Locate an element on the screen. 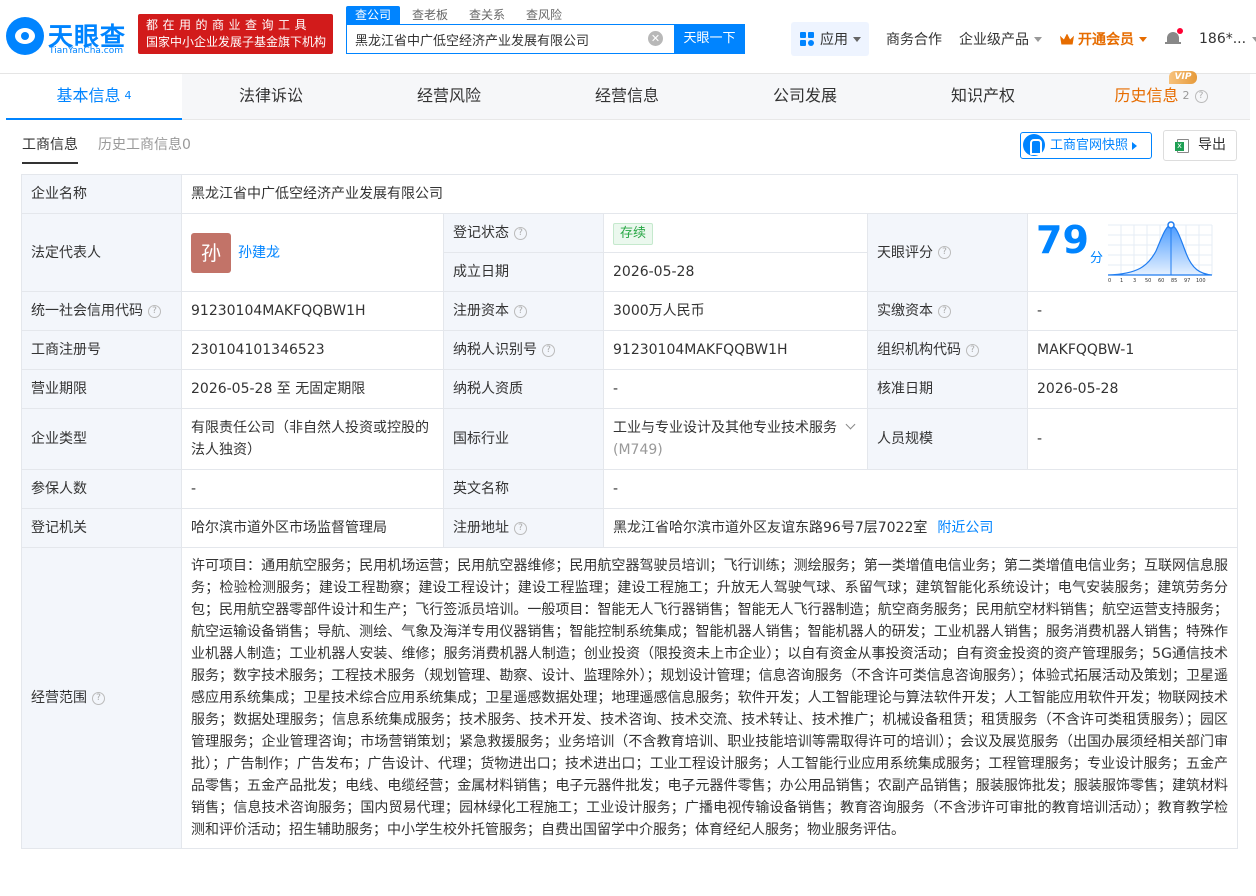 This screenshot has height=896, width=1256. field-label: 纳税人识别号? is located at coordinates (523, 350).